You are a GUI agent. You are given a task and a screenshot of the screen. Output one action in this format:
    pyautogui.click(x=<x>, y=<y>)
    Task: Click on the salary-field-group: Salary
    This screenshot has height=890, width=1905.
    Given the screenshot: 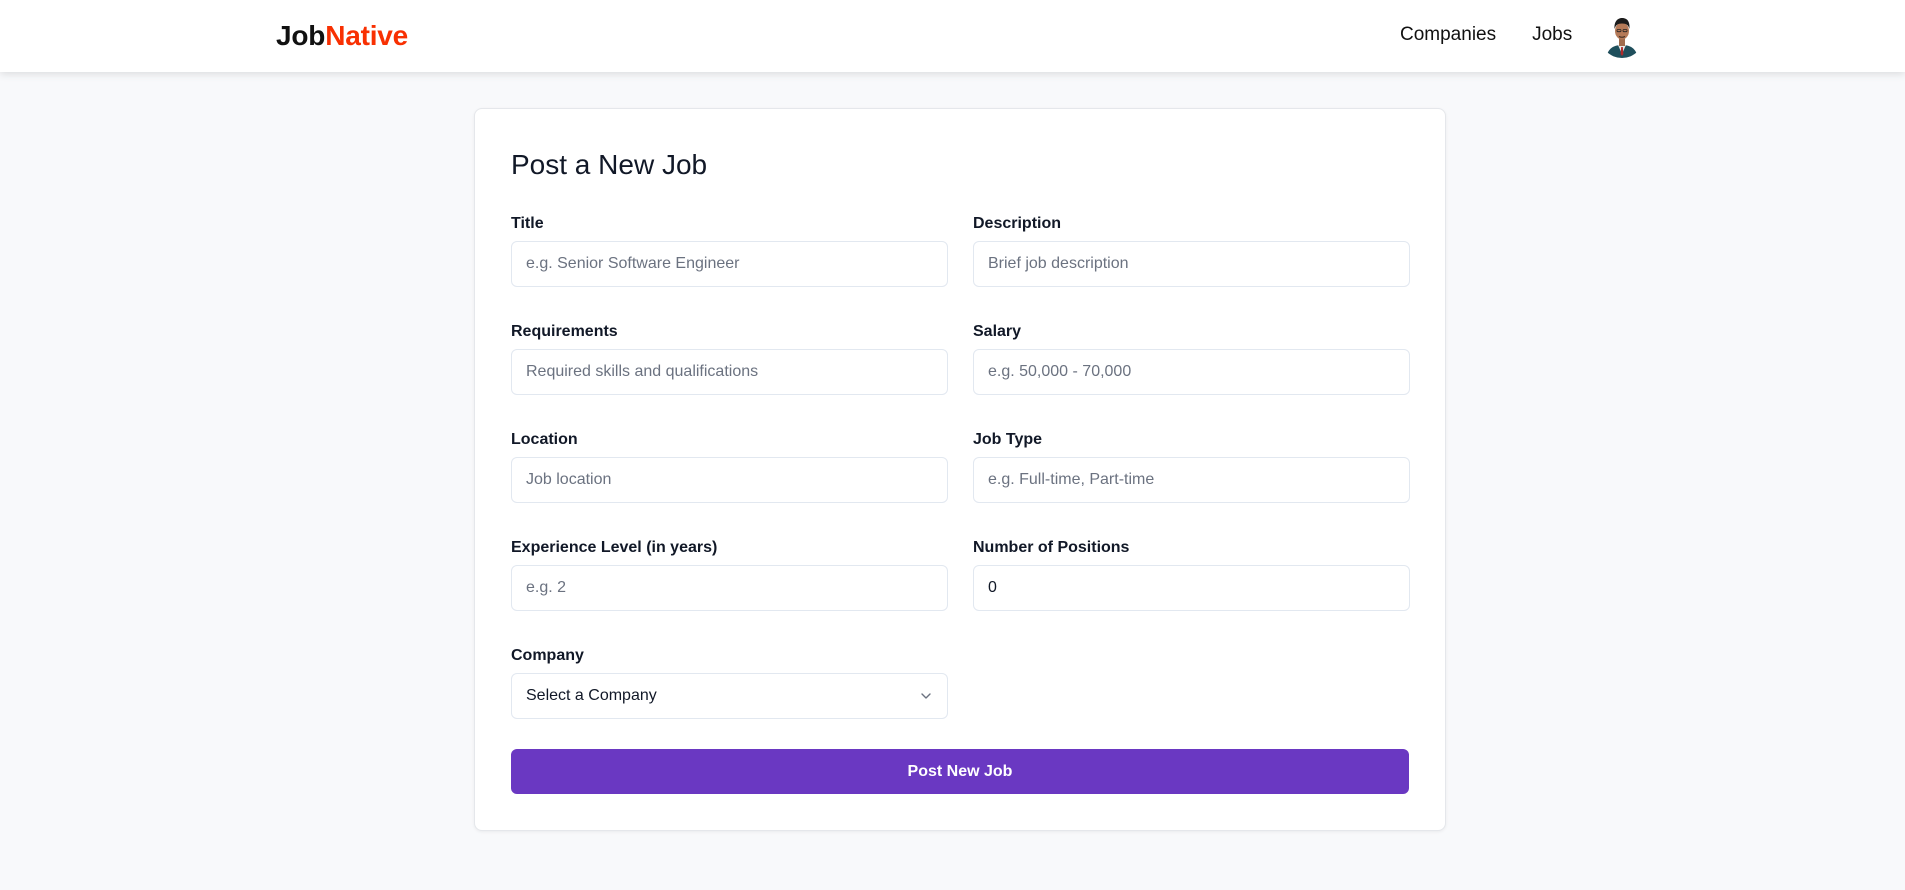 What is the action you would take?
    pyautogui.click(x=1191, y=358)
    